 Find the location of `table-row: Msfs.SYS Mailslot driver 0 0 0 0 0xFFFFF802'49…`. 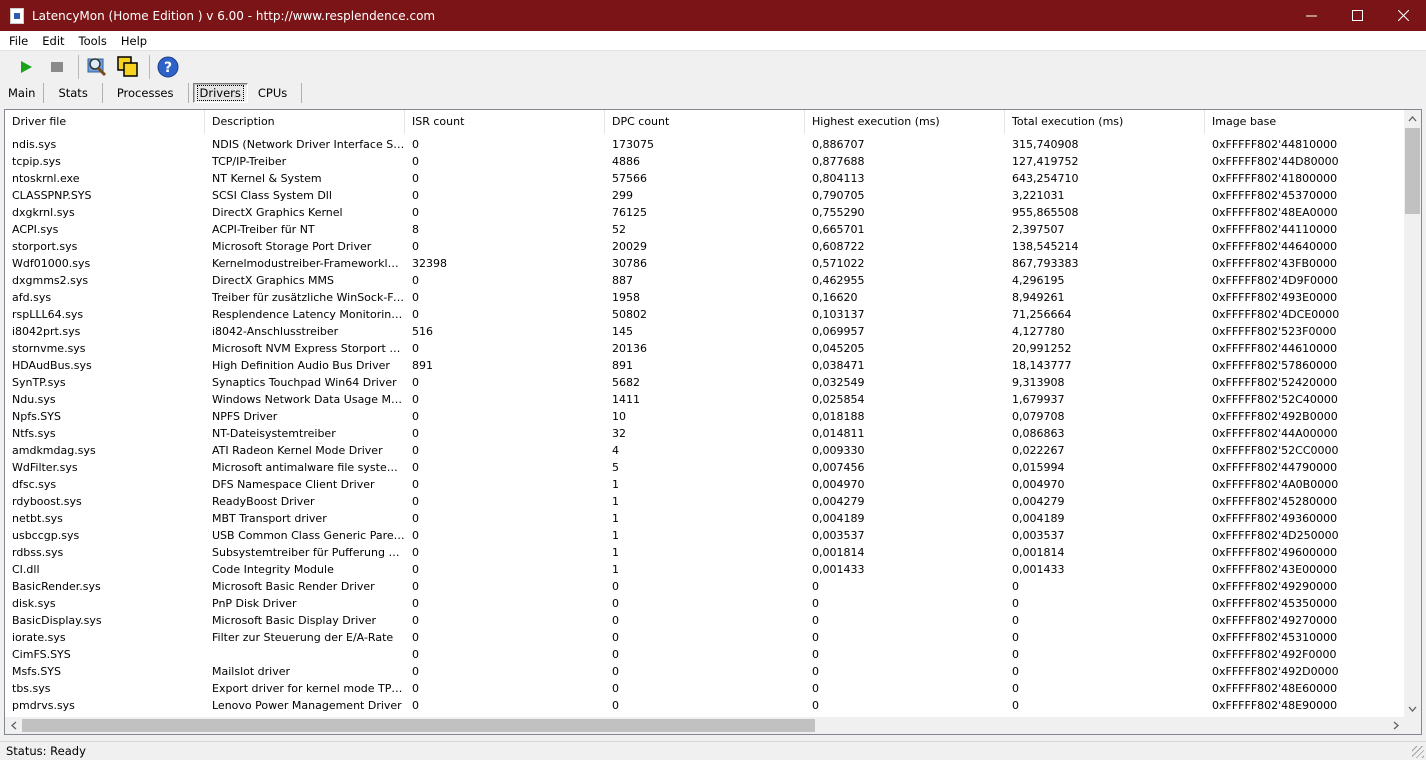

table-row: Msfs.SYS Mailslot driver 0 0 0 0 0xFFFFF802'49… is located at coordinates (705, 671).